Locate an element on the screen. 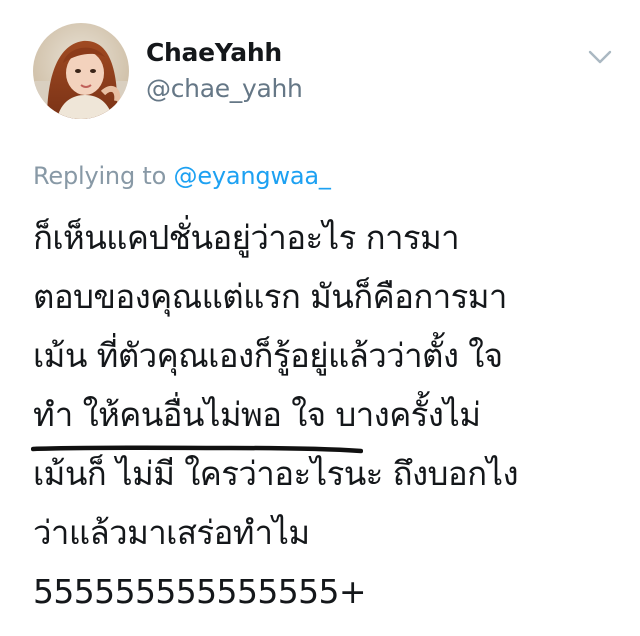 Image resolution: width=640 pixels, height=636 pixels. tweet-text-line: ทำ ให้คนอื่นไม่พอ ใจ บางครั้งไม่ is located at coordinates (257, 414).